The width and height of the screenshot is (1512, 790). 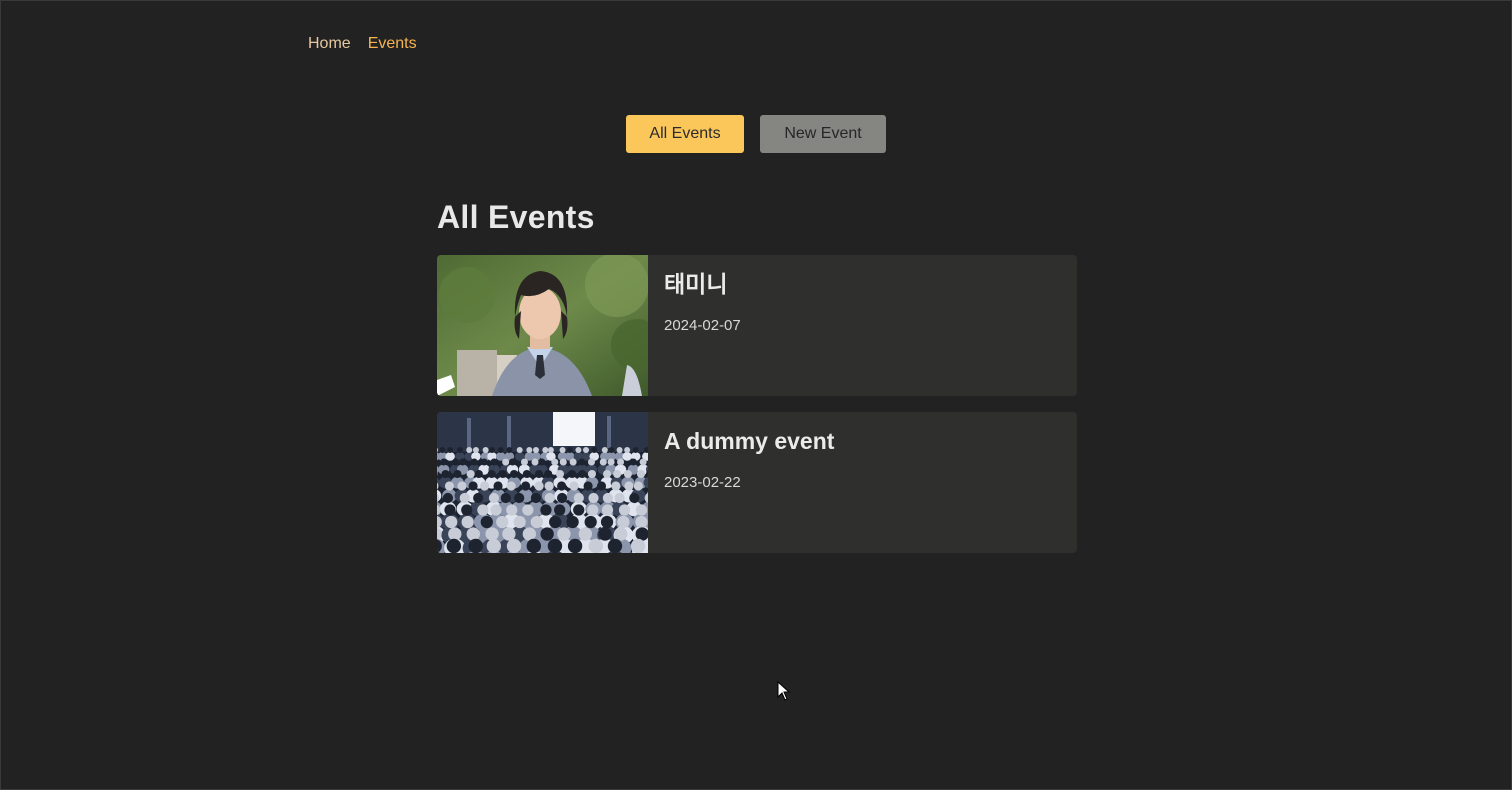 What do you see at coordinates (516, 217) in the screenshot?
I see `page-title: All Events` at bounding box center [516, 217].